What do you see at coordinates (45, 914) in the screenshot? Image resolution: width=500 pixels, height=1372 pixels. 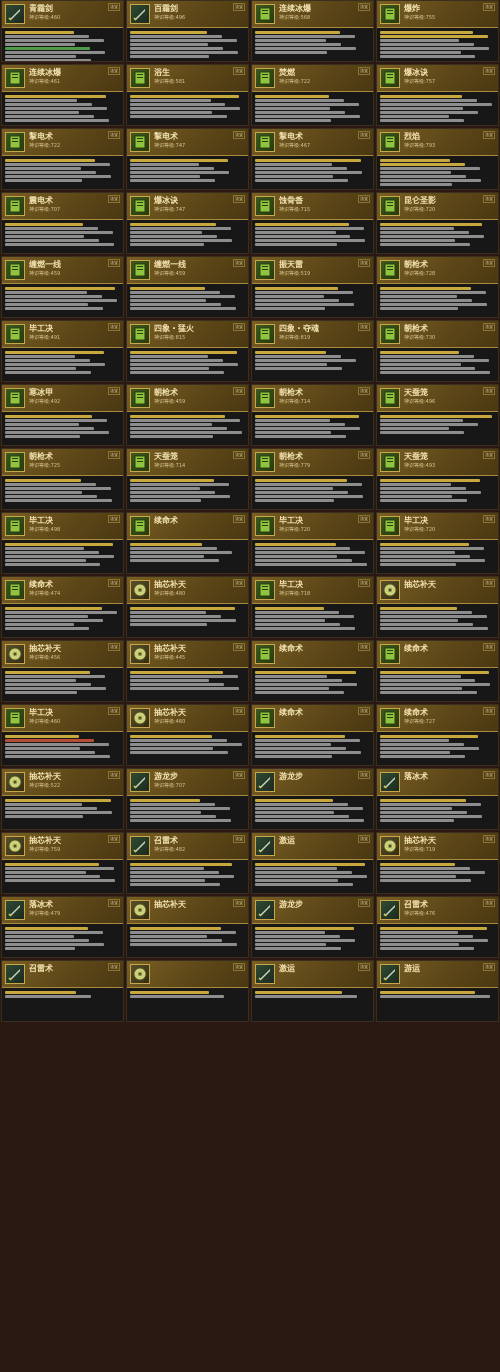 I see `item-level: 神识等级:479` at bounding box center [45, 914].